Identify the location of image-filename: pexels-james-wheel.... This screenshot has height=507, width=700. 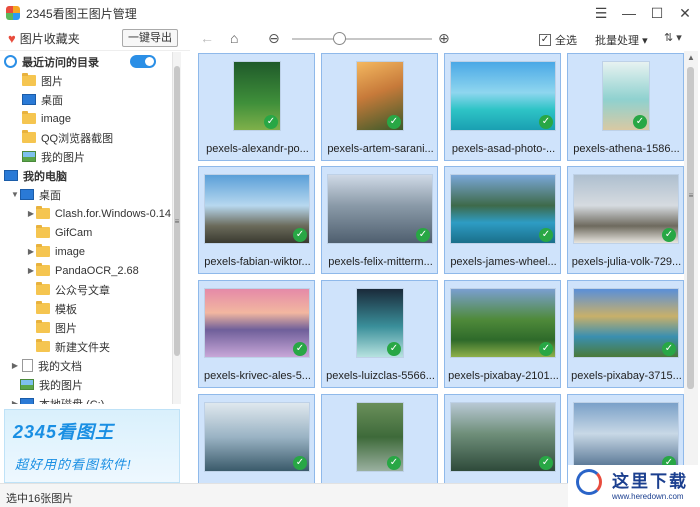
(503, 262).